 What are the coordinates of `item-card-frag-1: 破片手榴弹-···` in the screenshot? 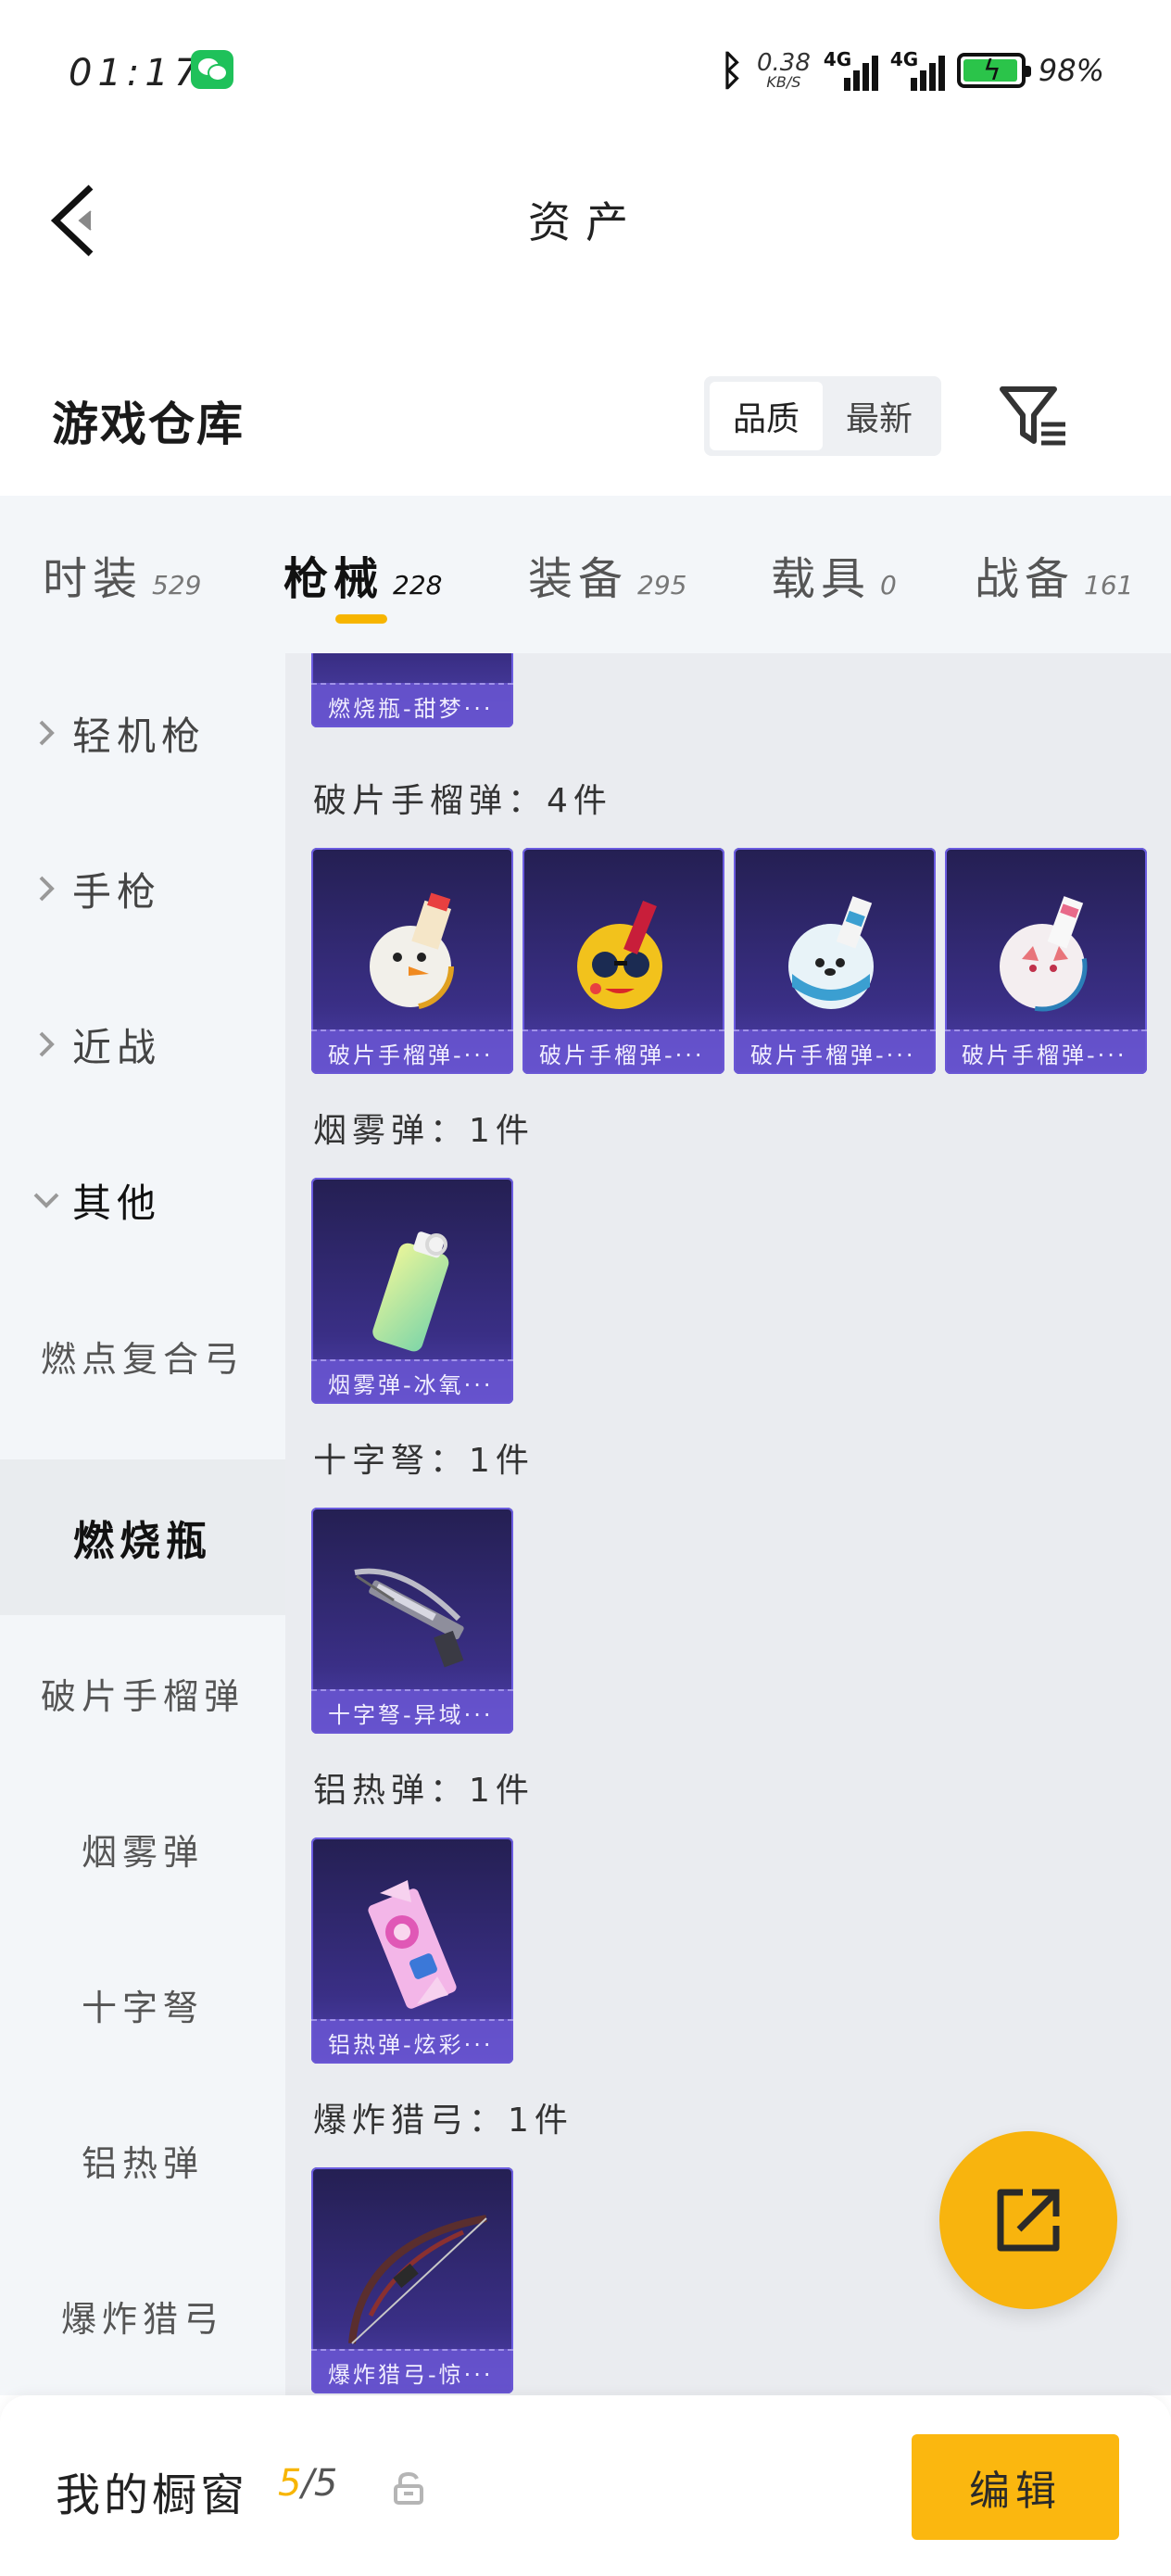 It's located at (412, 961).